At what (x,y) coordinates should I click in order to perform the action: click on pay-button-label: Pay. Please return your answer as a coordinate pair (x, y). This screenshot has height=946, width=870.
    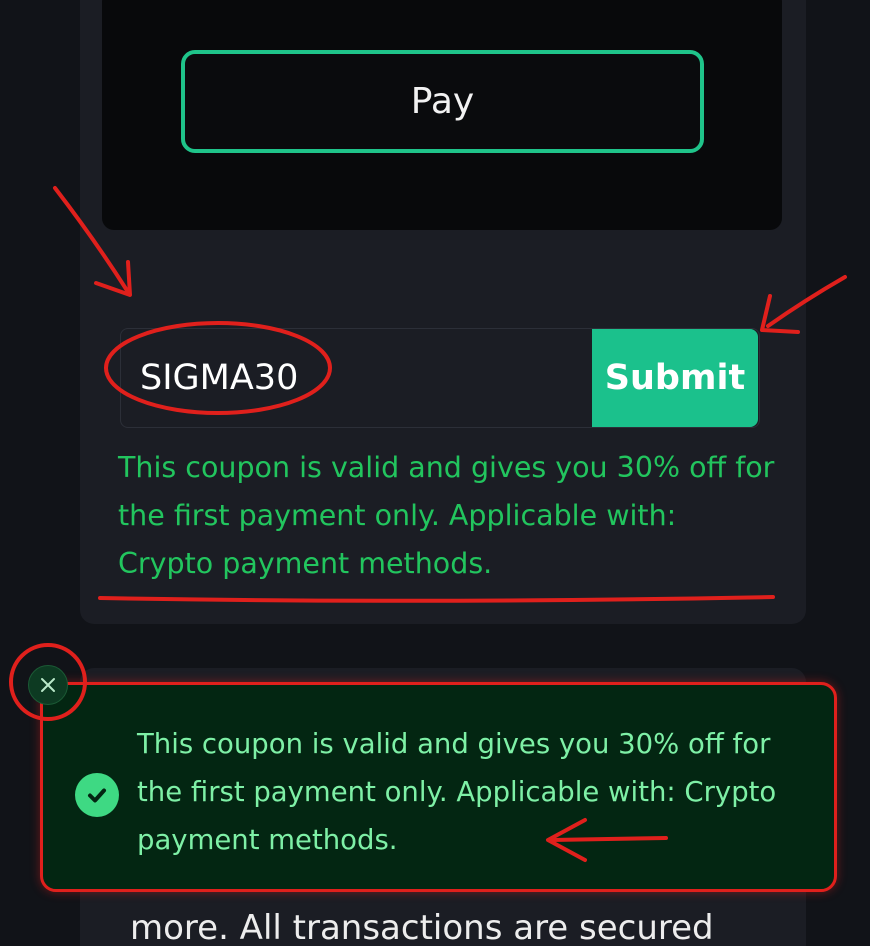
    Looking at the image, I should click on (442, 101).